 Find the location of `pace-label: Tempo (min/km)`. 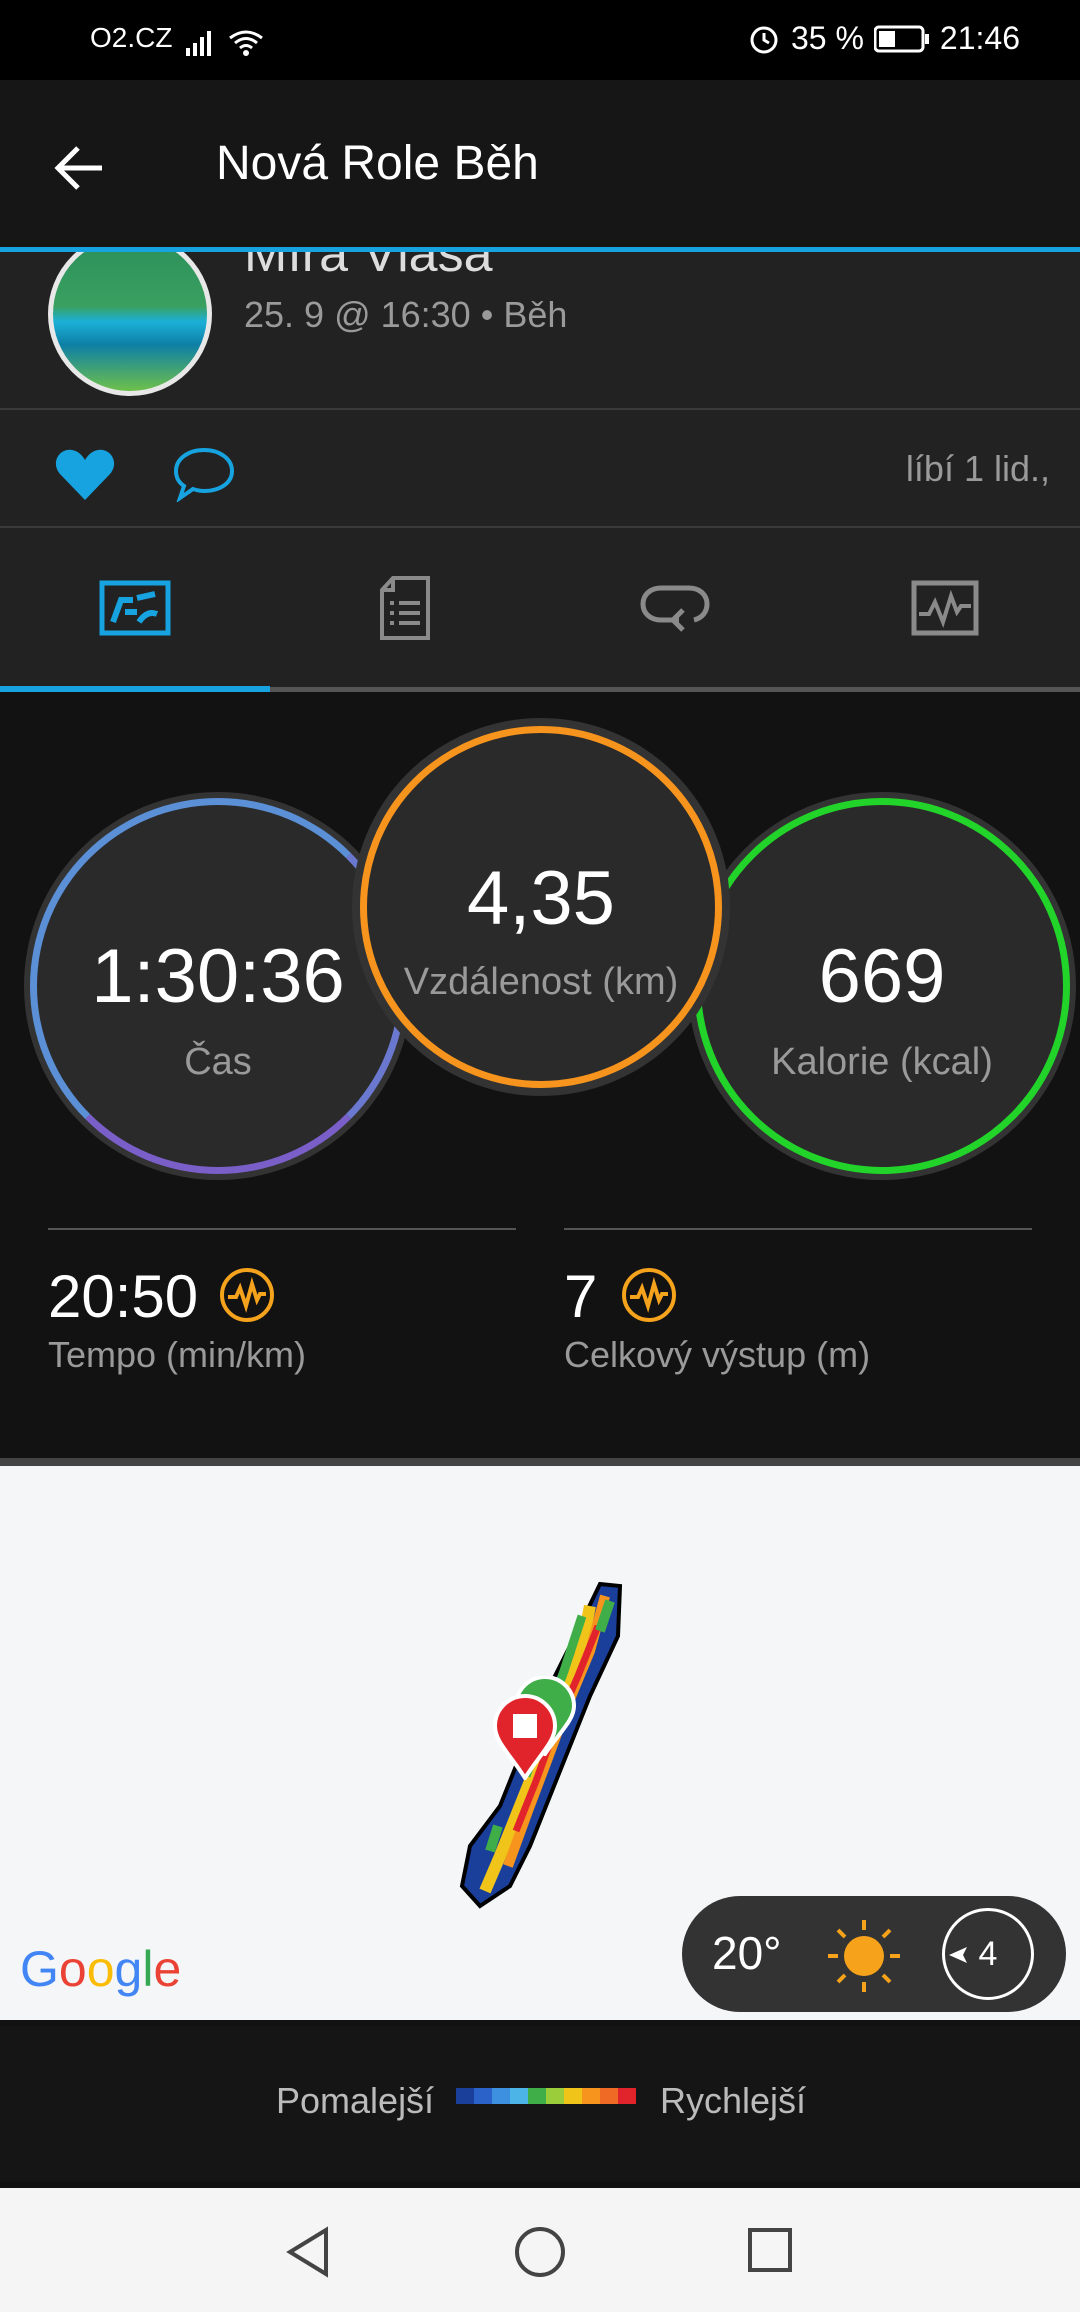

pace-label: Tempo (min/km) is located at coordinates (177, 1354).